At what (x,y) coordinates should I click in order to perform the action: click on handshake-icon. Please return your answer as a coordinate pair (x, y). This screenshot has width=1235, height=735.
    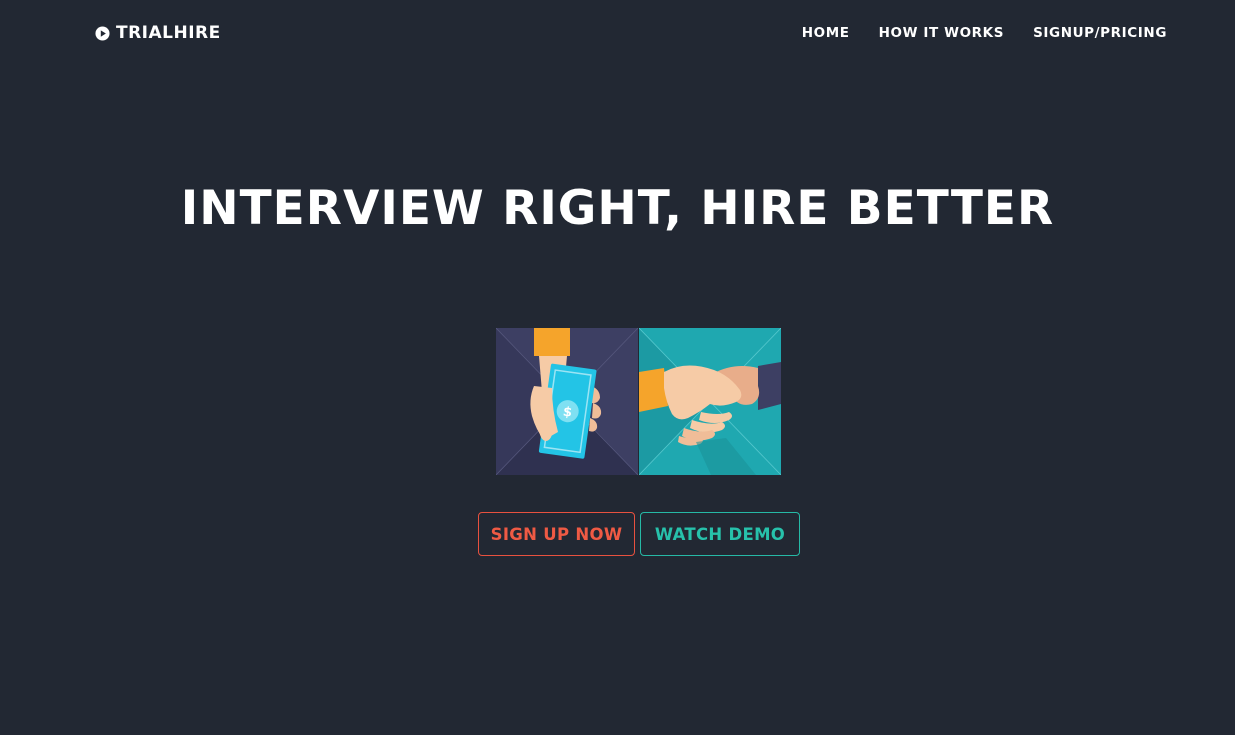
    Looking at the image, I should click on (710, 401).